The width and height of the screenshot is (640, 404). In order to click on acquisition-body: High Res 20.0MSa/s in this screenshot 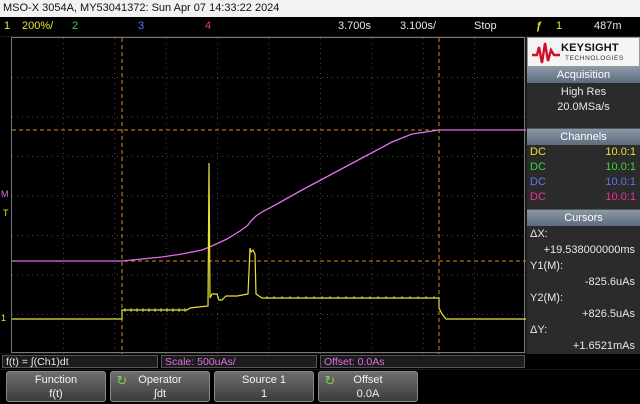, I will do `click(583, 106)`.